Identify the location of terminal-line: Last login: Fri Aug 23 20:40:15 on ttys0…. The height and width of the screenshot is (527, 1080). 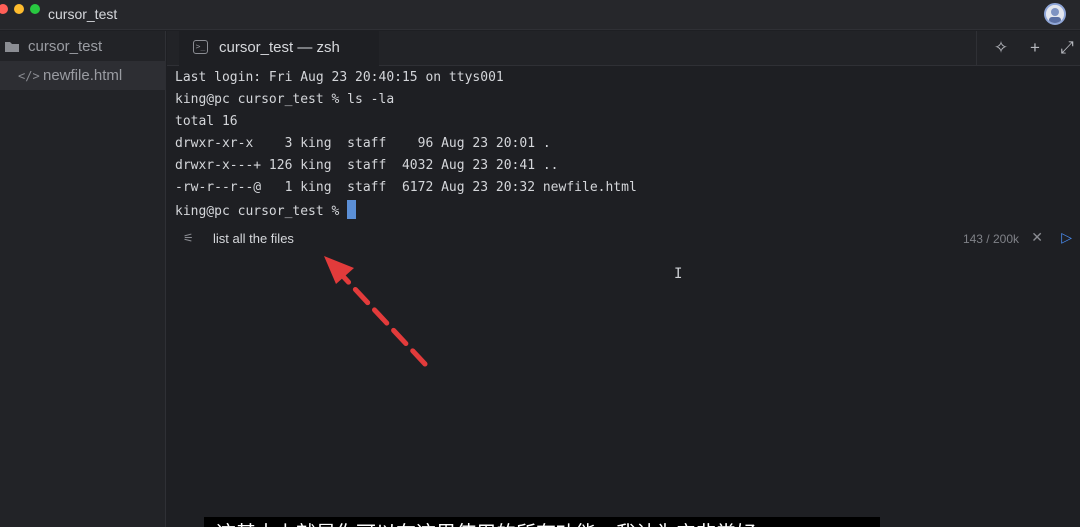
(339, 77).